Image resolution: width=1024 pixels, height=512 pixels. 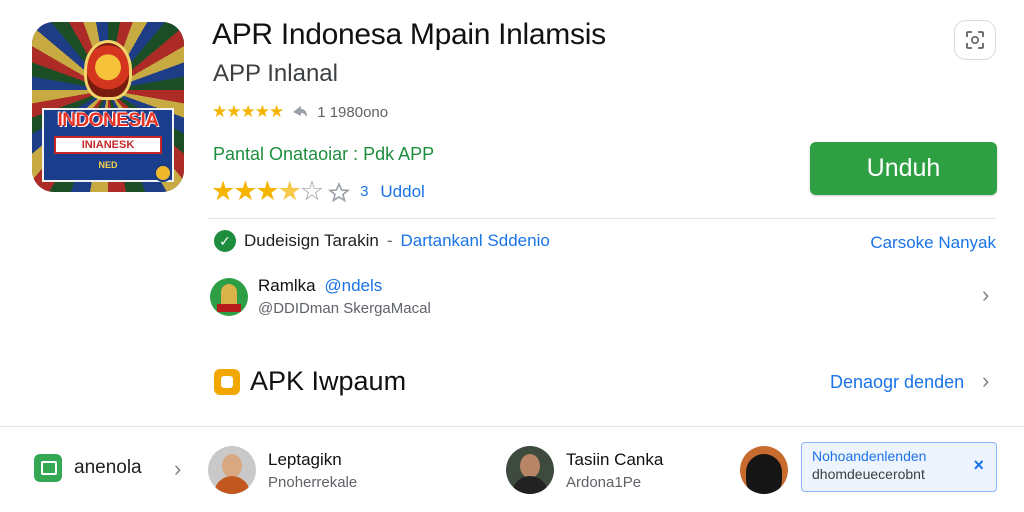 What do you see at coordinates (225, 241) in the screenshot?
I see `check-circle-icon: ✓` at bounding box center [225, 241].